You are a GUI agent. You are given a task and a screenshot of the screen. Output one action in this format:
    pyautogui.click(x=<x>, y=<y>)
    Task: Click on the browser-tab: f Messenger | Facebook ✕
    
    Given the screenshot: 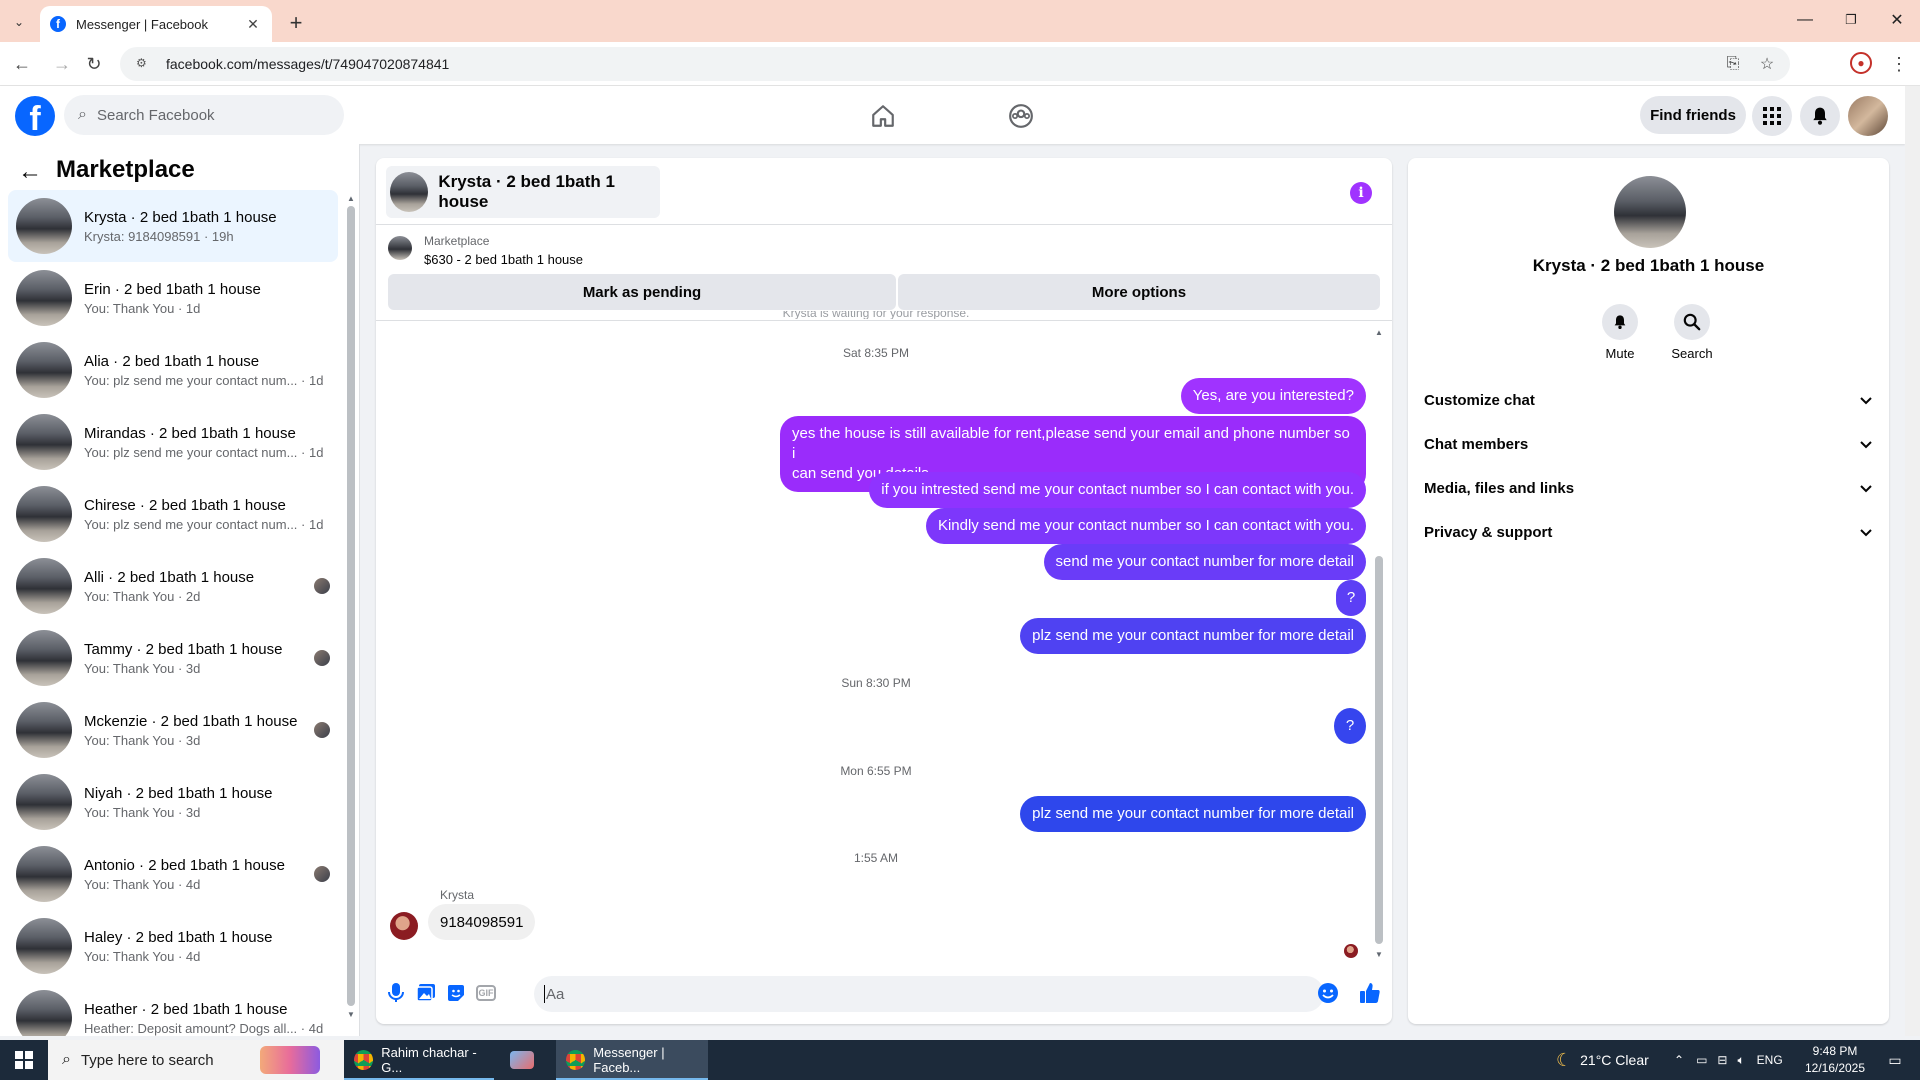 What is the action you would take?
    pyautogui.click(x=156, y=24)
    